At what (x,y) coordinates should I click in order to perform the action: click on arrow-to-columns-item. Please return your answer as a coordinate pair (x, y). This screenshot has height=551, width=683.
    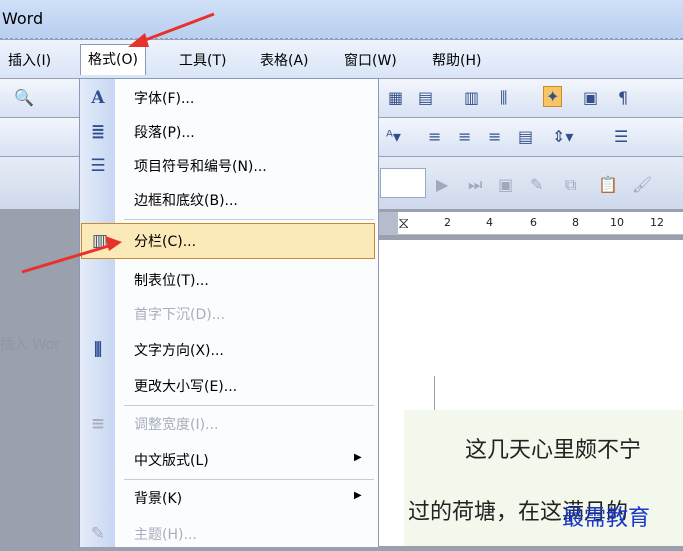
    Looking at the image, I should click on (71, 255).